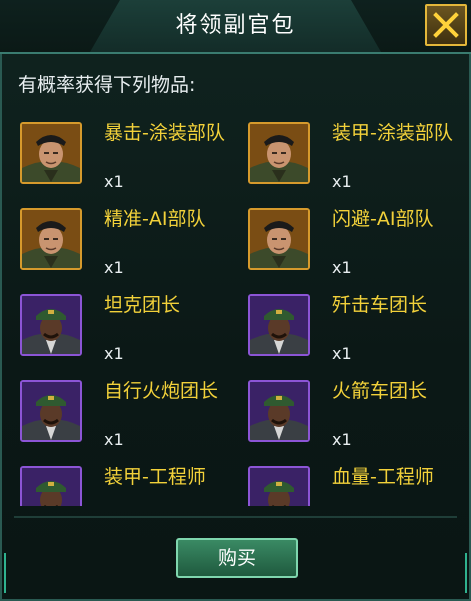 Image resolution: width=471 pixels, height=601 pixels. What do you see at coordinates (164, 133) in the screenshot?
I see `item-name: 暴击-涂装部队` at bounding box center [164, 133].